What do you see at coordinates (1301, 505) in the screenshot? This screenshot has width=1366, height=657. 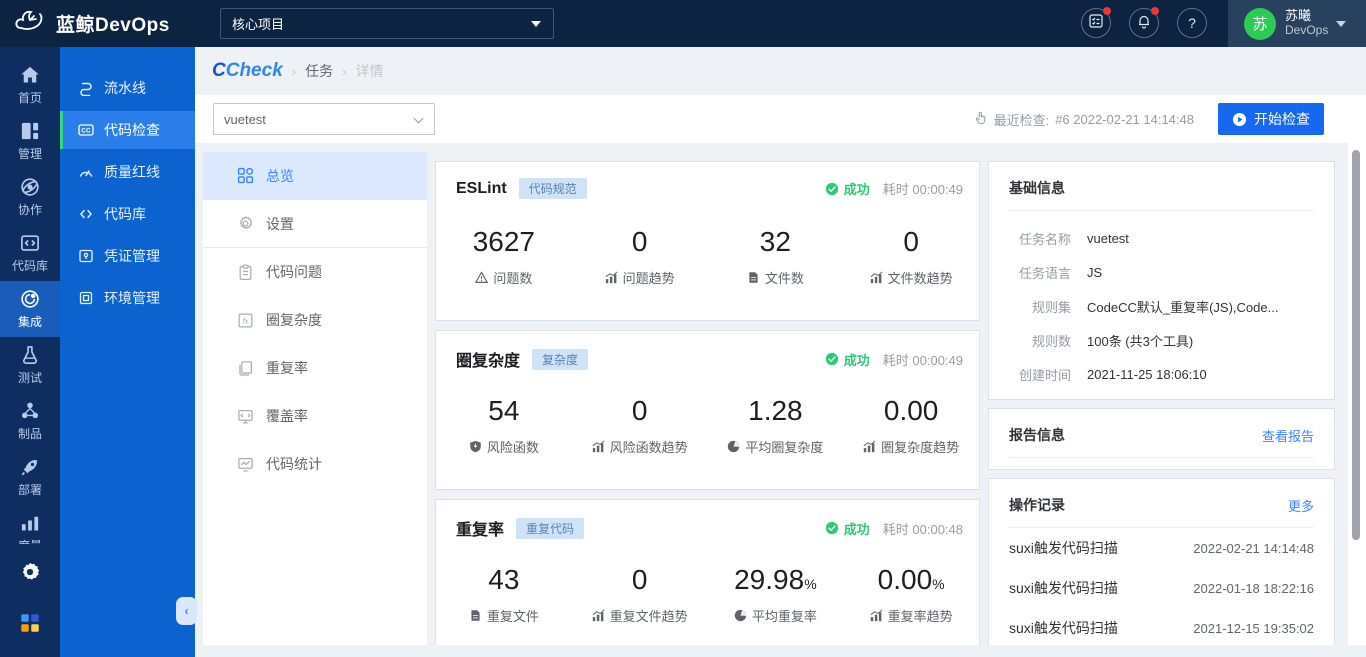 I see `more-link: 更多` at bounding box center [1301, 505].